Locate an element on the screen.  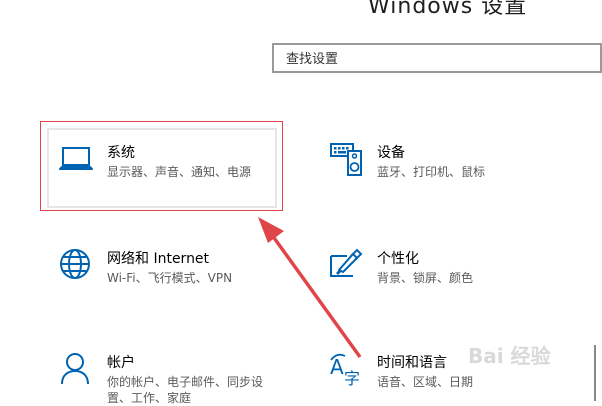
tile-accounts-desc-line2: 置、工作、家庭 is located at coordinates (149, 398).